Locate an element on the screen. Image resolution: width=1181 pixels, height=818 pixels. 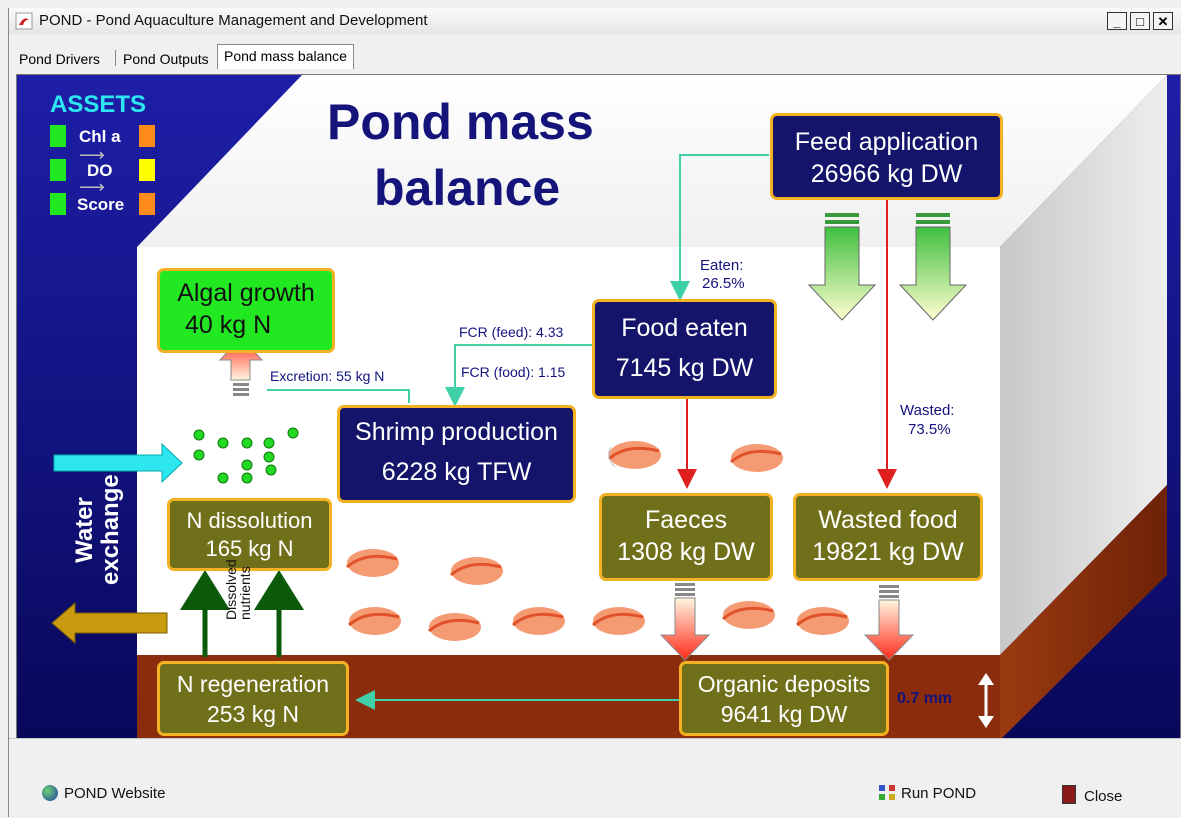
dissolved-nutrients-label: Dissolved nutrients is located at coordinates (238, 589).